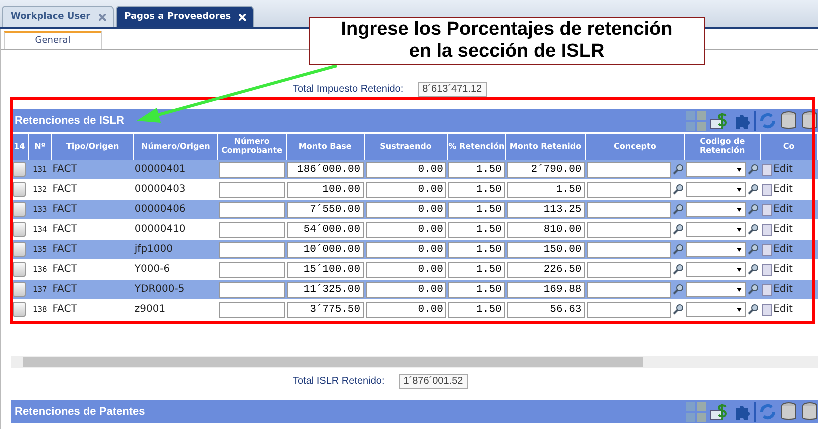  I want to click on input-field: 169.88, so click(545, 290).